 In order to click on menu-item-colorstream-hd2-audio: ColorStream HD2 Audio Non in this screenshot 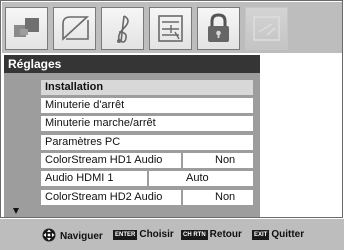, I will do `click(147, 197)`.